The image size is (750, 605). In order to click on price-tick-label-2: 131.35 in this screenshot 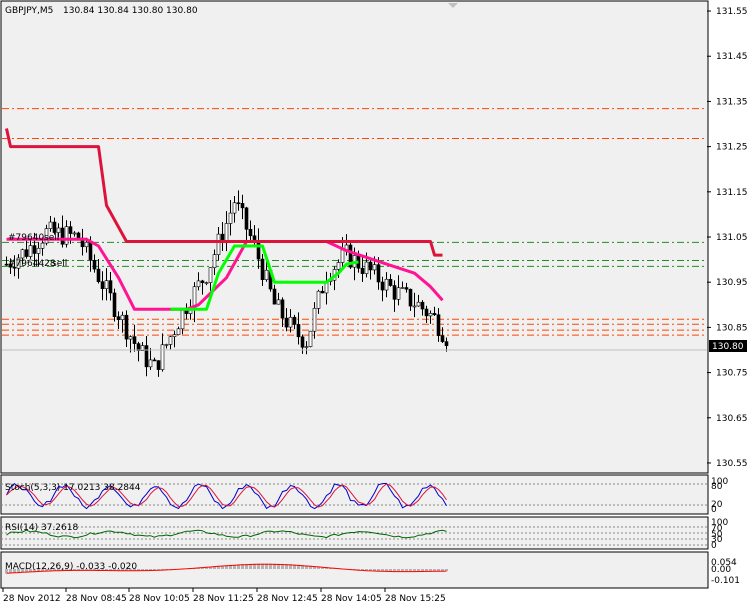, I will do `click(732, 102)`.